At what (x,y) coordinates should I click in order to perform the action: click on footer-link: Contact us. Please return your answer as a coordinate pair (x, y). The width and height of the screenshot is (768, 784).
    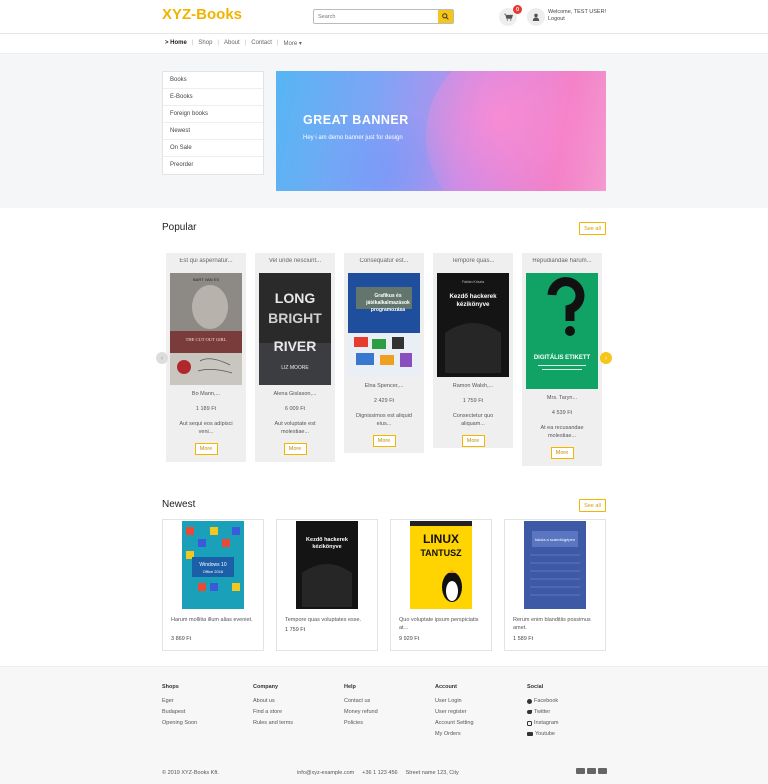
    Looking at the image, I should click on (361, 701).